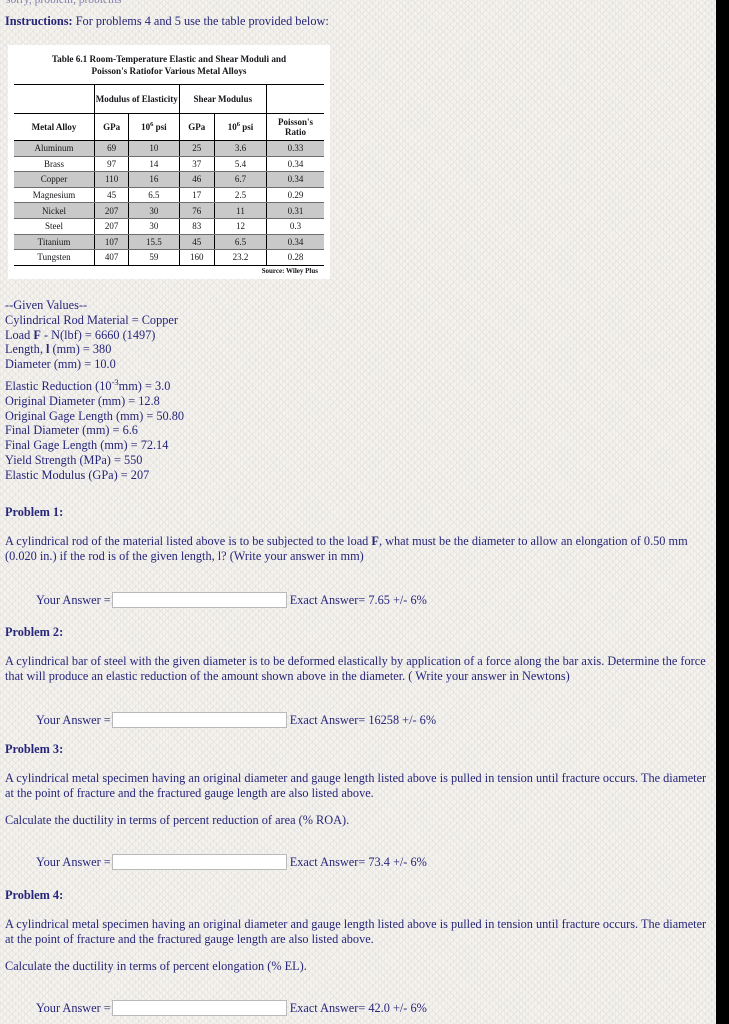 Image resolution: width=729 pixels, height=1024 pixels. What do you see at coordinates (240, 164) in the screenshot?
I see `cell-shear-psi: 5.4` at bounding box center [240, 164].